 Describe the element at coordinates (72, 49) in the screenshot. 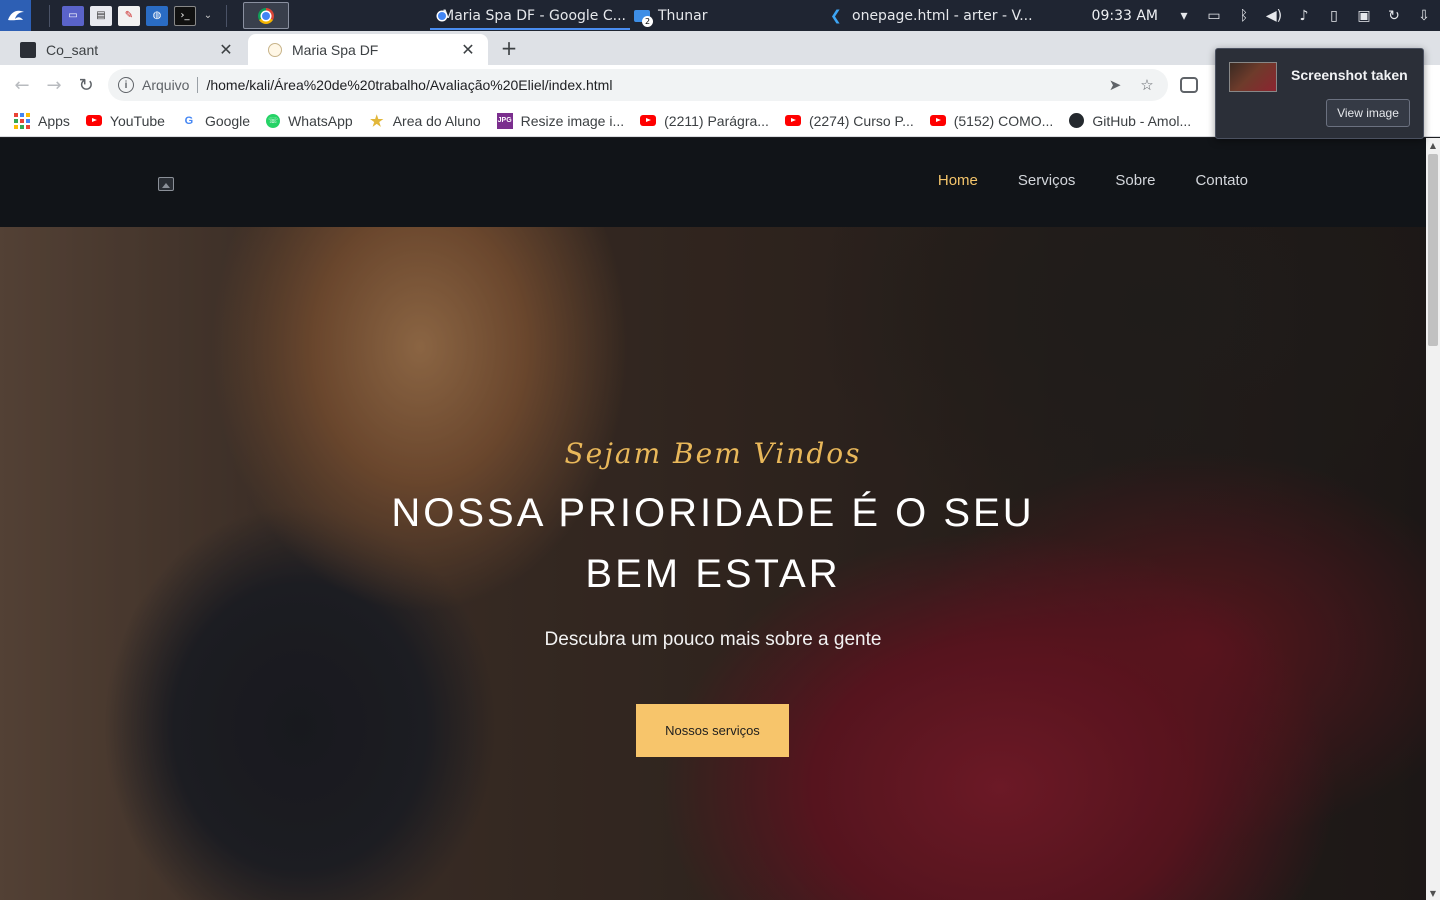

I see `tab-title: Co_sant` at that location.